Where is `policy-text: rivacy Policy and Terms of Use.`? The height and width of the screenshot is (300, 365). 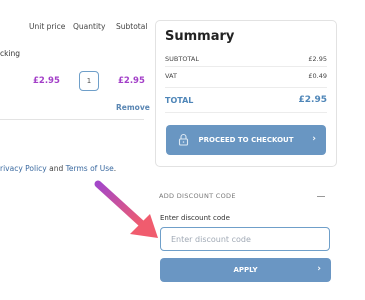 policy-text: rivacy Policy and Terms of Use. is located at coordinates (58, 168).